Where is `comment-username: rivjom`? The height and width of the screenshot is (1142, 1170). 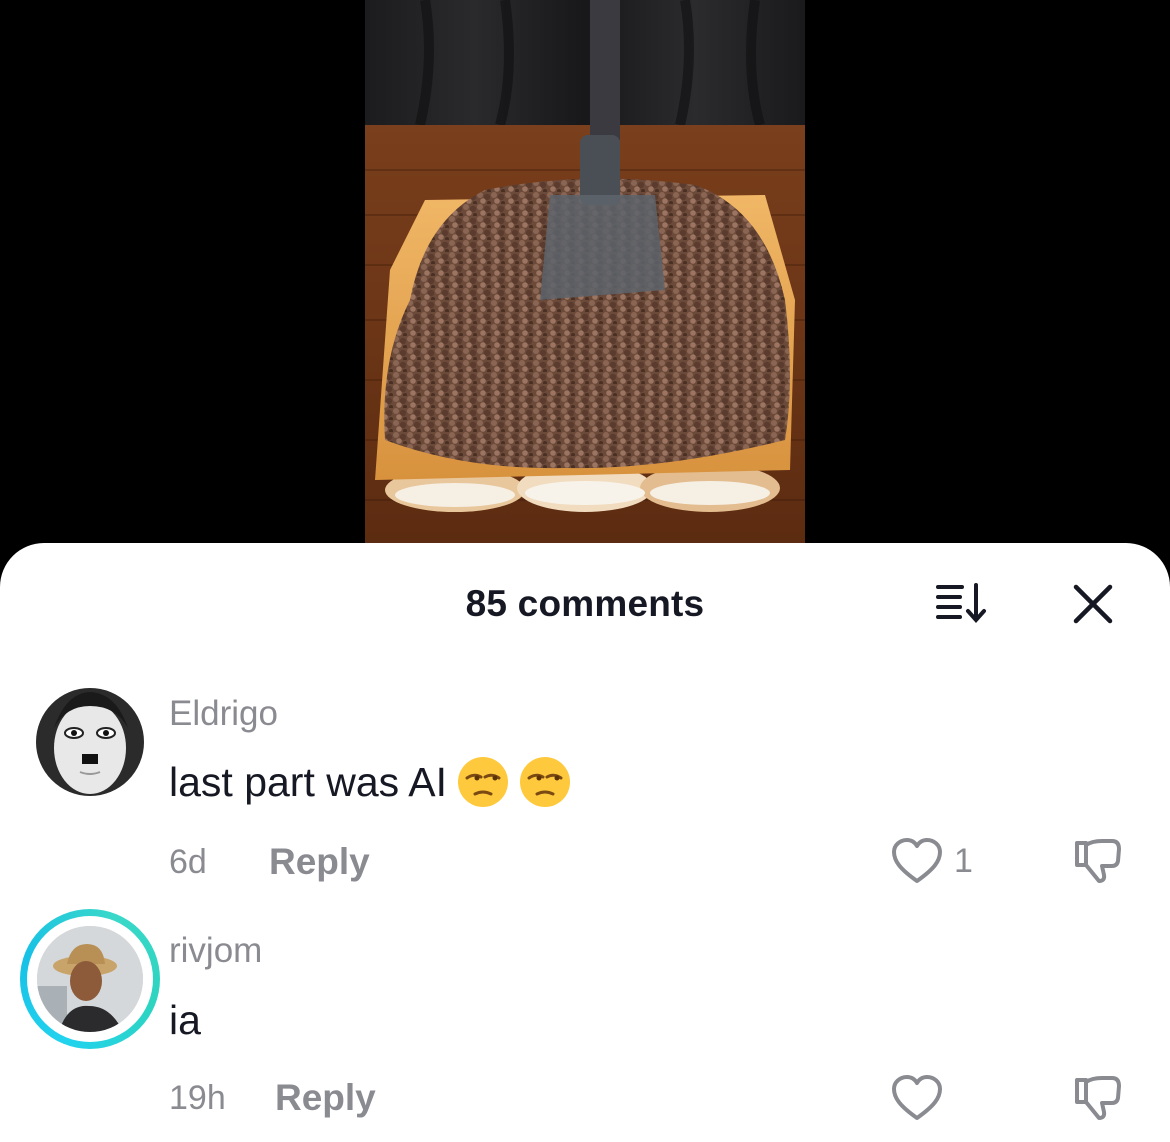
comment-username: rivjom is located at coordinates (215, 951).